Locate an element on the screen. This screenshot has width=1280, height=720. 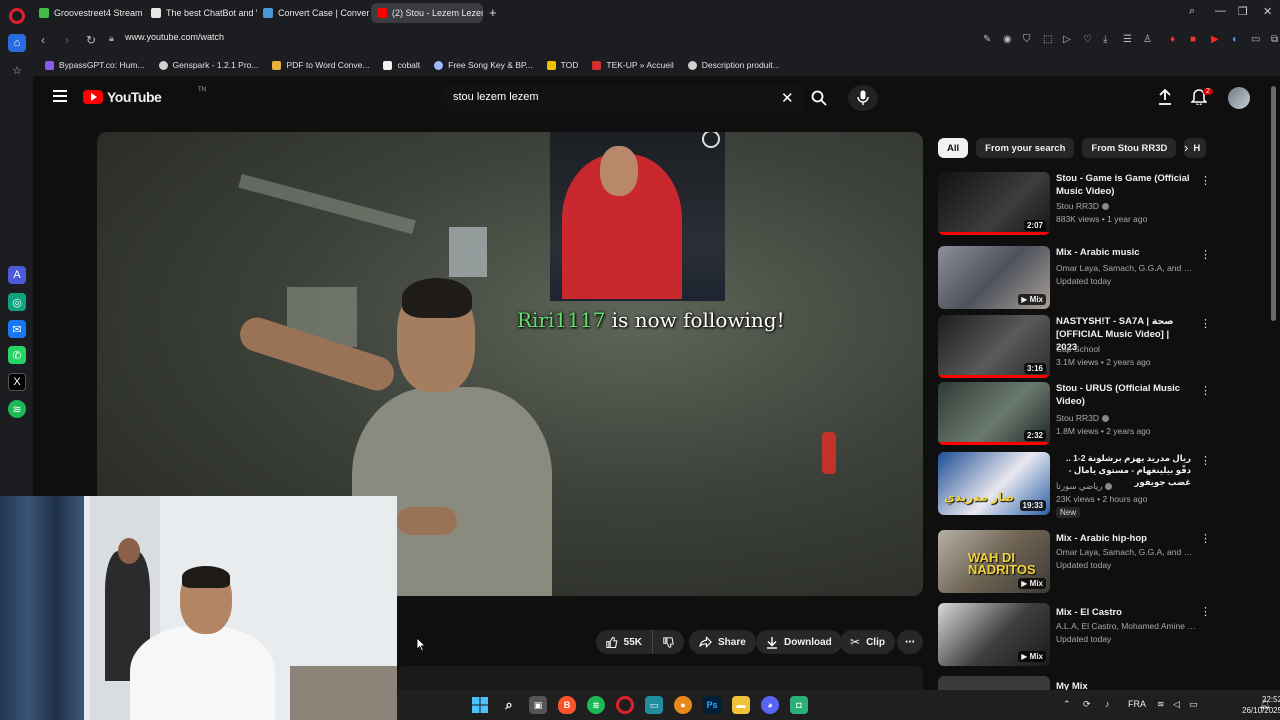
like-button: 55K is located at coordinates (624, 642).